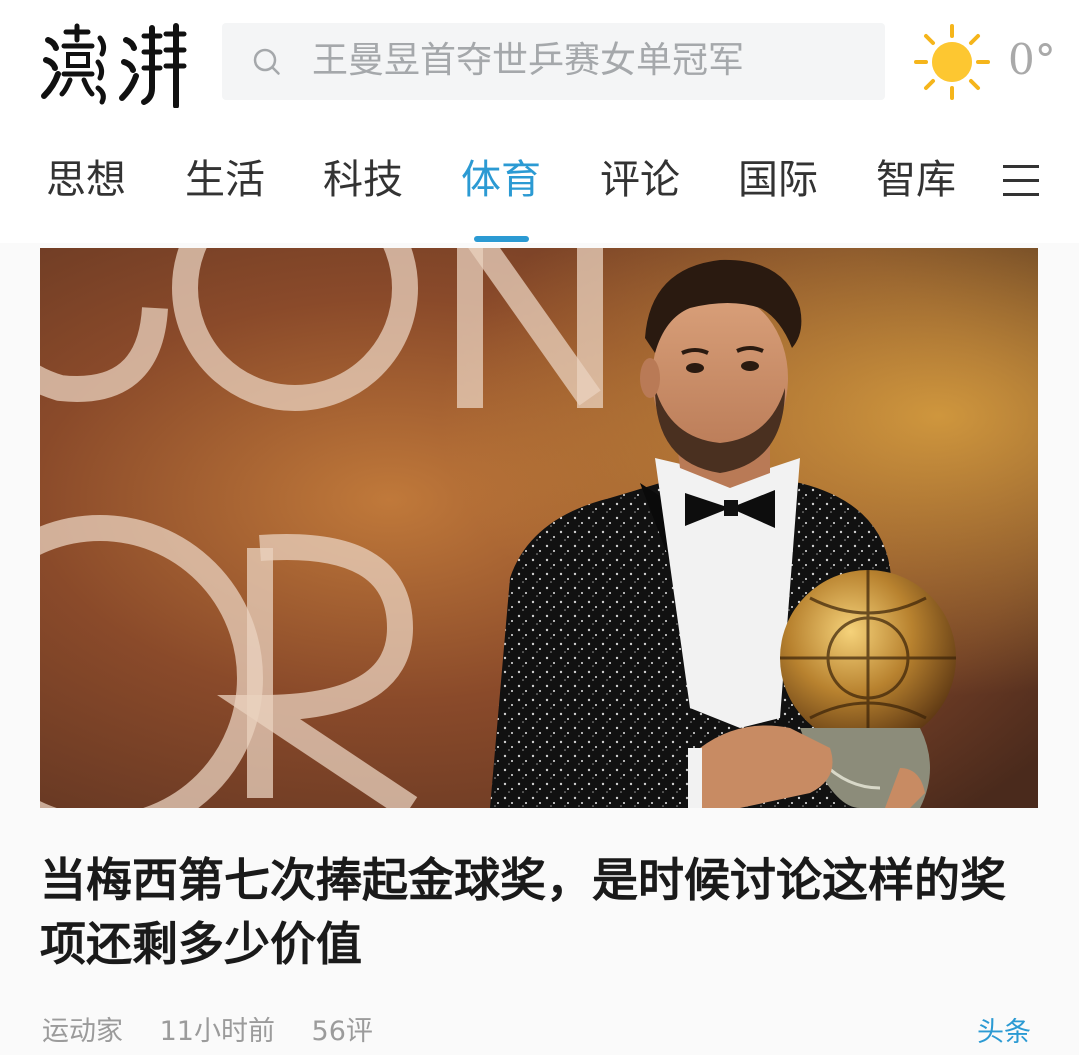 This screenshot has height=1055, width=1079. Describe the element at coordinates (501, 180) in the screenshot. I see `tab-sports: 体育` at that location.